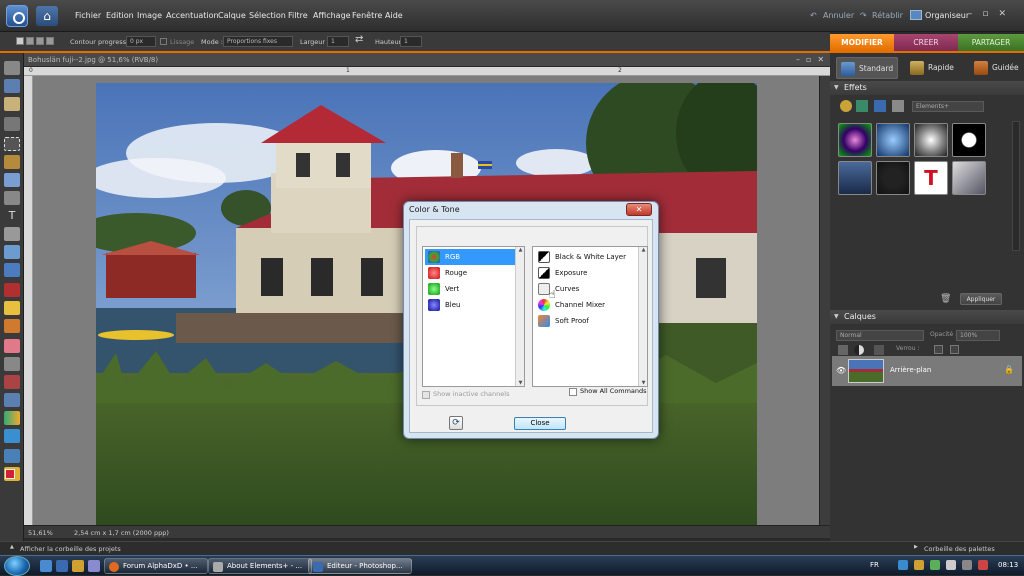 The height and width of the screenshot is (576, 1024). I want to click on antialias-checkbox, so click(163, 41).